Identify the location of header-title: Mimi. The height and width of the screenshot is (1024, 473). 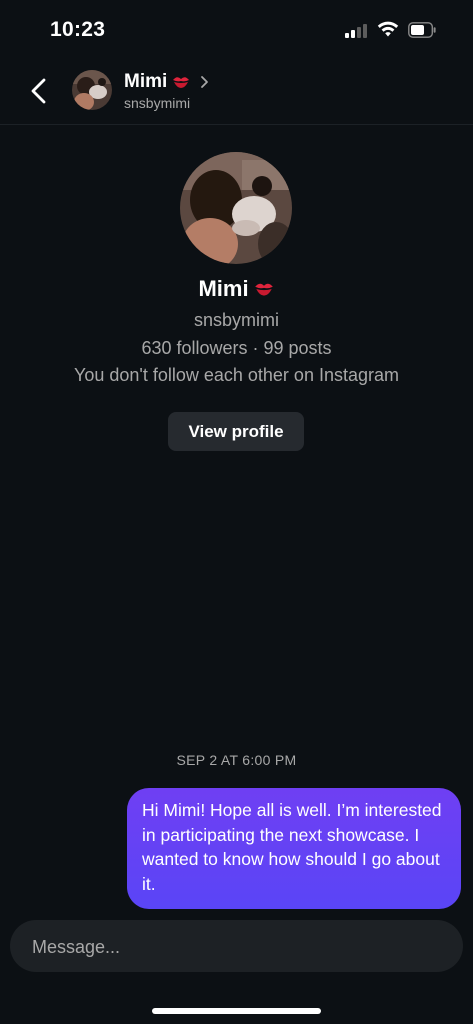
(166, 82).